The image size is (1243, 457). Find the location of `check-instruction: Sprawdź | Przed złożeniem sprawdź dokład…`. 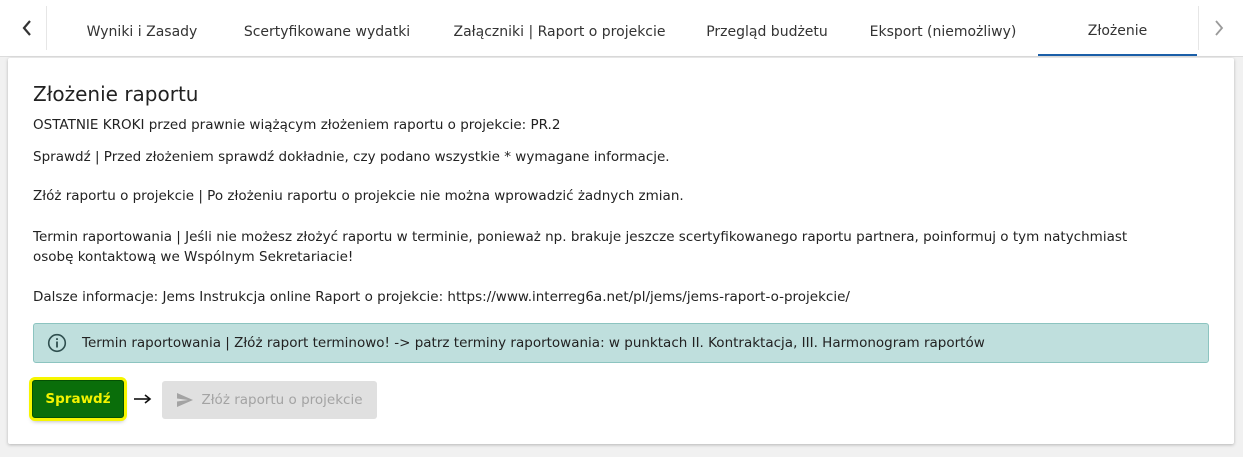

check-instruction: Sprawdź | Przed złożeniem sprawdź dokład… is located at coordinates (351, 157).